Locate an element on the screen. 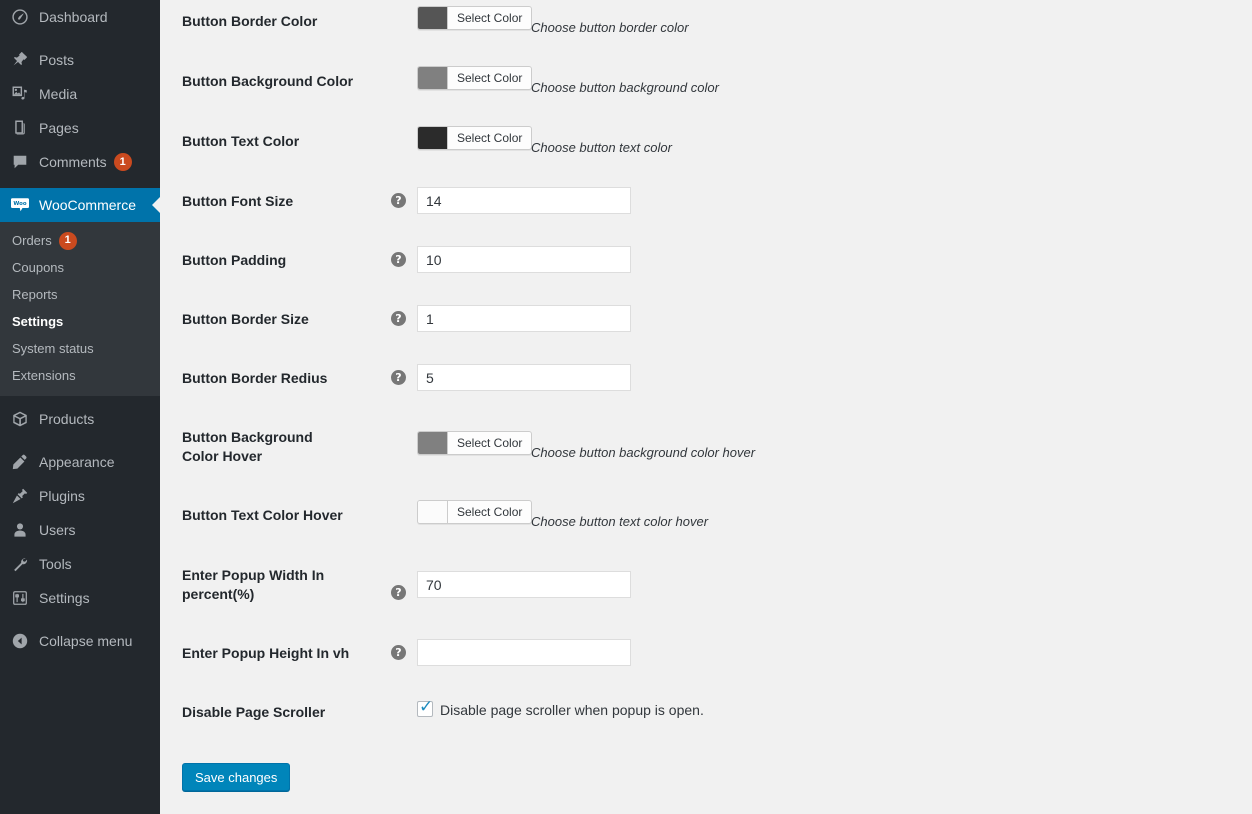  sidebar-item-label: Tools is located at coordinates (55, 564).